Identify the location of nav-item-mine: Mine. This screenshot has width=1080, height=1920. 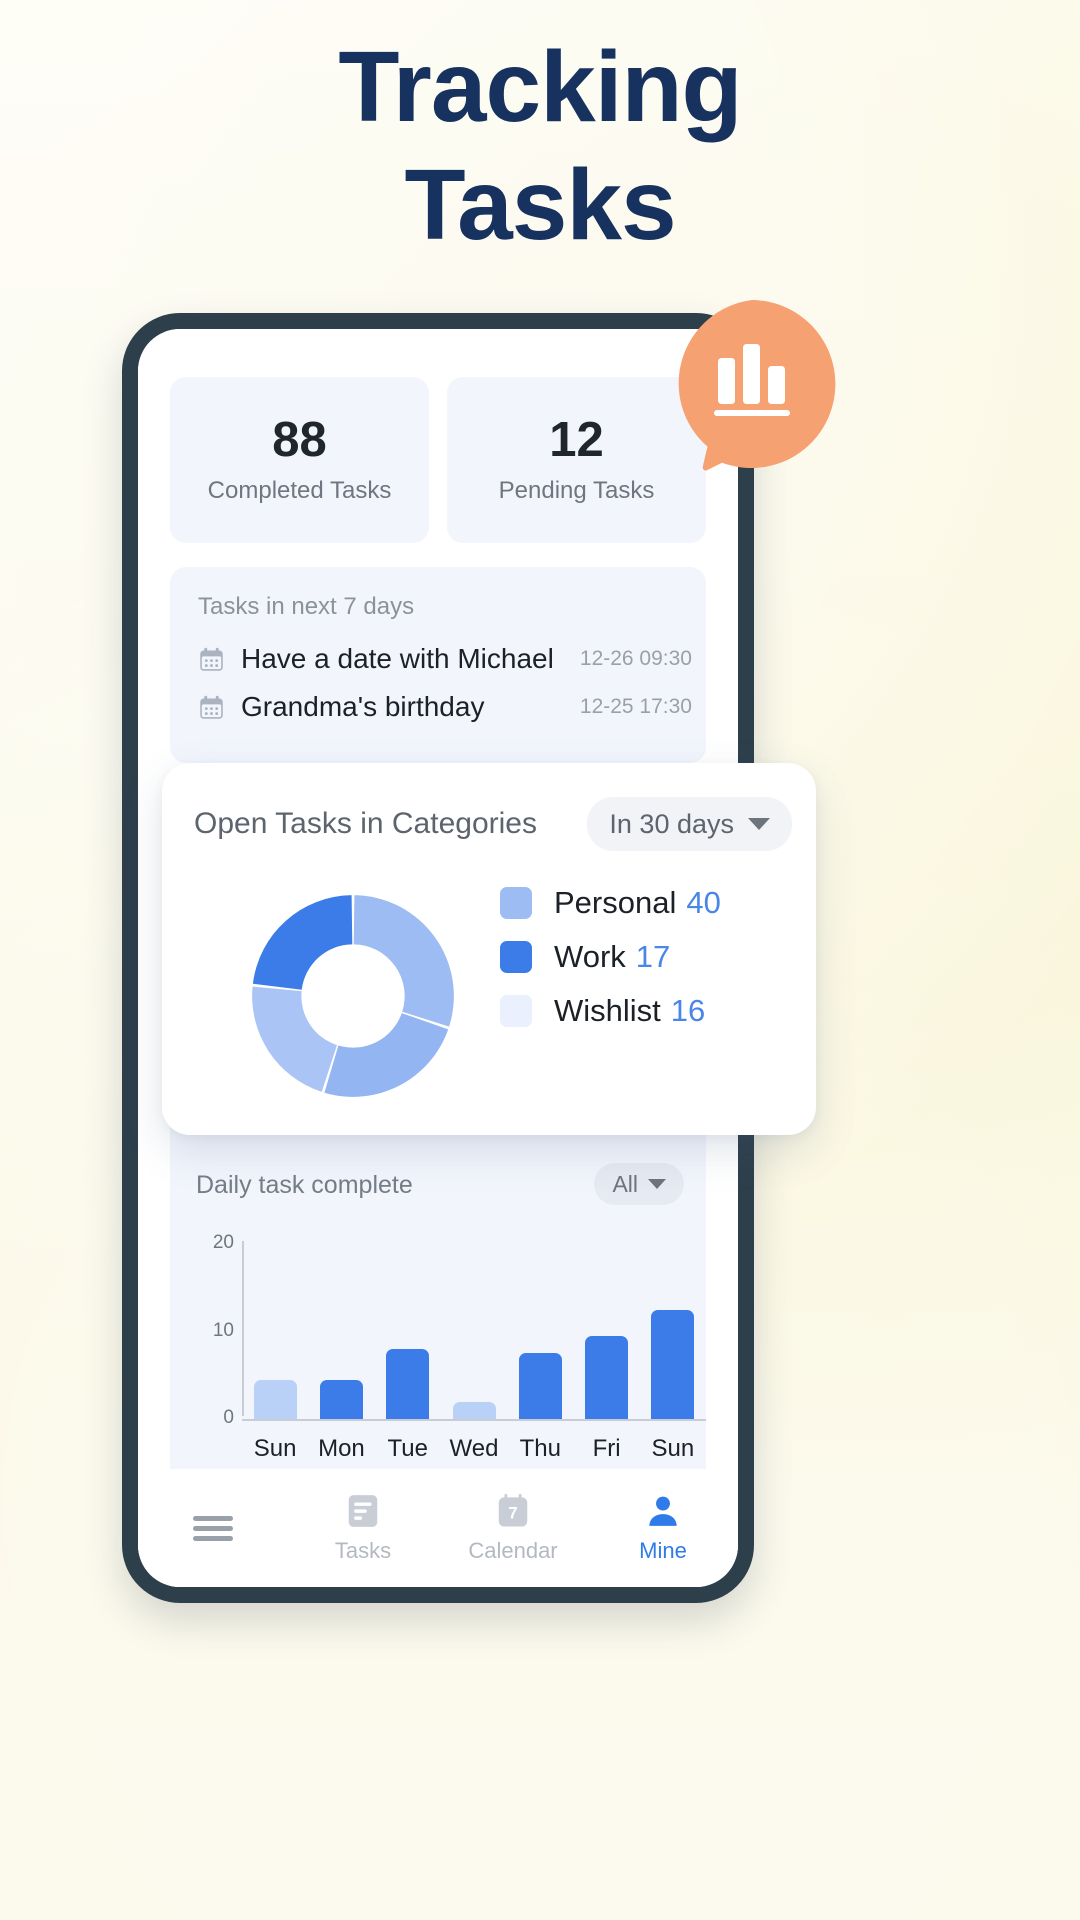
(663, 1528).